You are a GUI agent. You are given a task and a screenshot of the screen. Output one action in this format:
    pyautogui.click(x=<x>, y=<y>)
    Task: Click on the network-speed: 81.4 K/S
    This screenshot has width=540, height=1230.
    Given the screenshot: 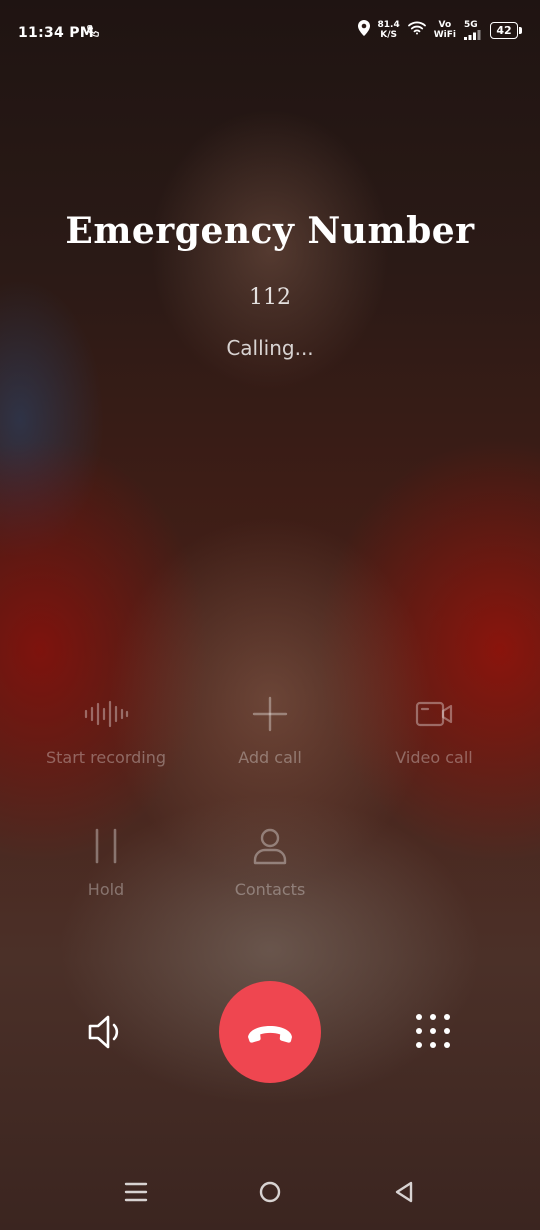 What is the action you would take?
    pyautogui.click(x=389, y=30)
    